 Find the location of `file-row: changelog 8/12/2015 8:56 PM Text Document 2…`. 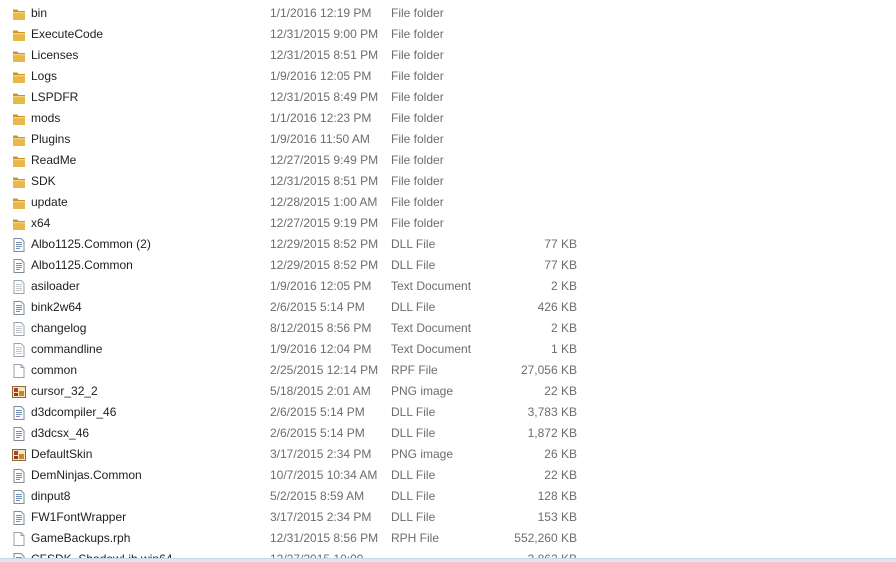

file-row: changelog 8/12/2015 8:56 PM Text Document 2… is located at coordinates (448, 328).